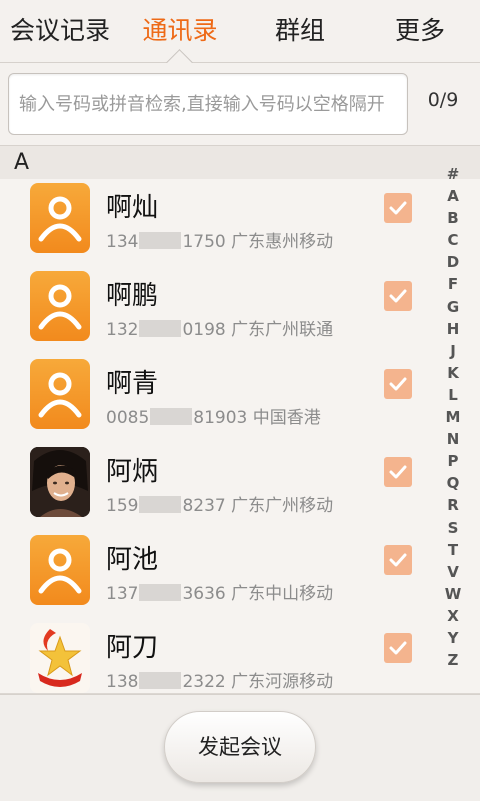 The height and width of the screenshot is (801, 480). What do you see at coordinates (132, 648) in the screenshot?
I see `contact-name: 阿刀` at bounding box center [132, 648].